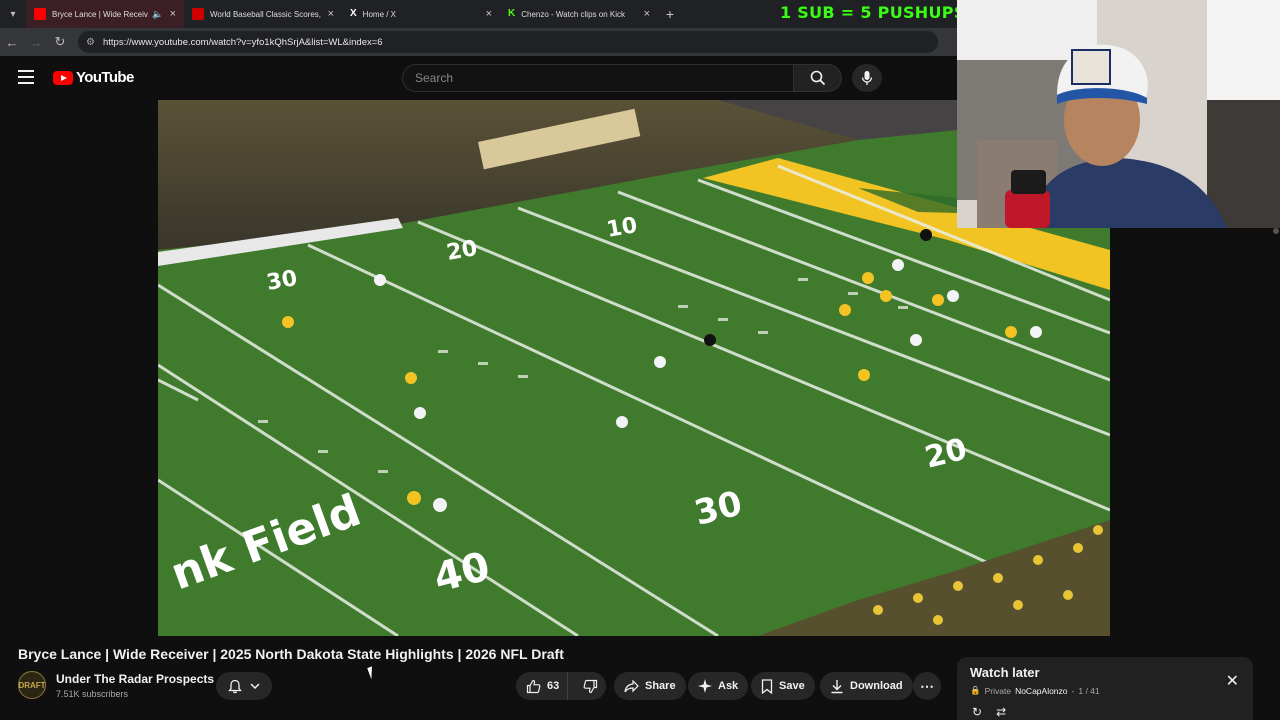  I want to click on ask-label: Ask, so click(728, 686).